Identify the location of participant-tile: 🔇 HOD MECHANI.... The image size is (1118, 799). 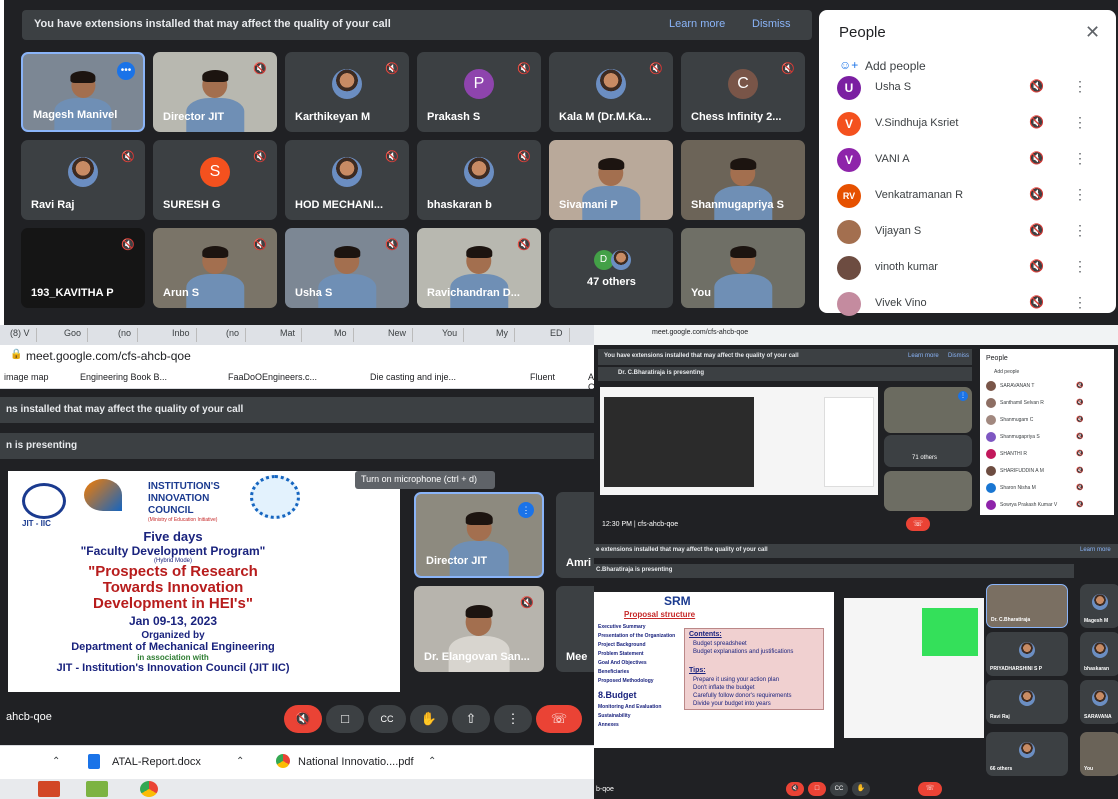
(347, 180).